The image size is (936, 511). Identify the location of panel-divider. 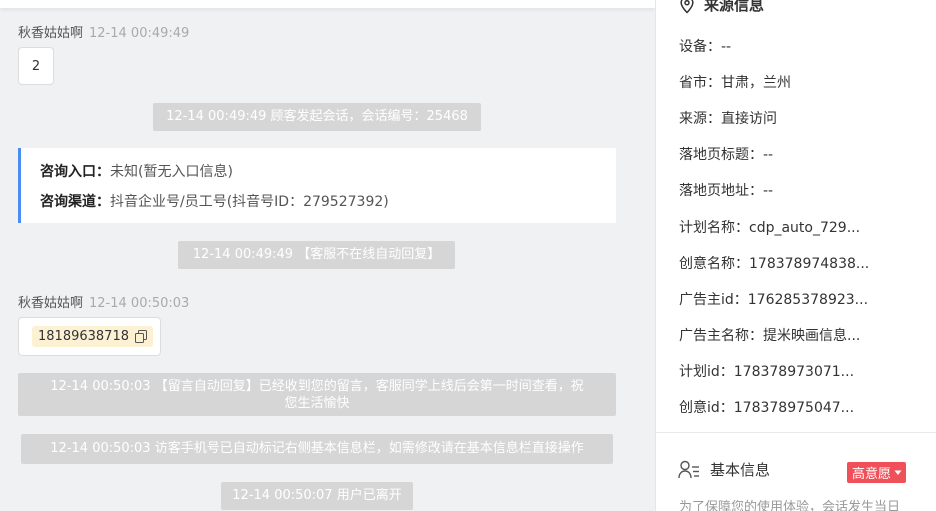
(796, 432).